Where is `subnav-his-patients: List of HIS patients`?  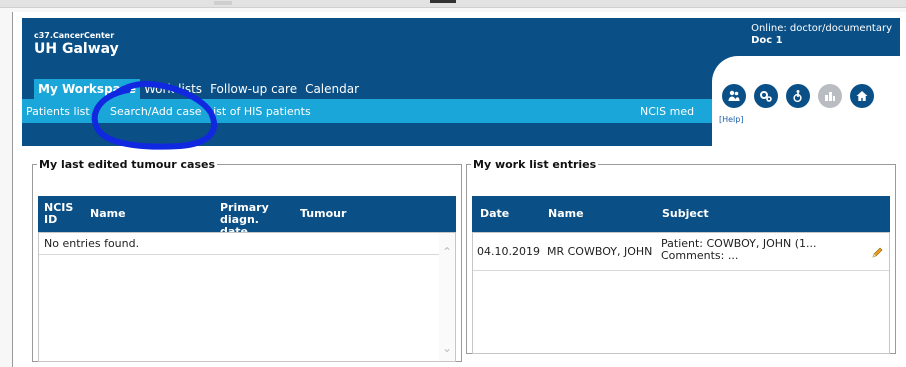
subnav-his-patients: List of HIS patients is located at coordinates (259, 111).